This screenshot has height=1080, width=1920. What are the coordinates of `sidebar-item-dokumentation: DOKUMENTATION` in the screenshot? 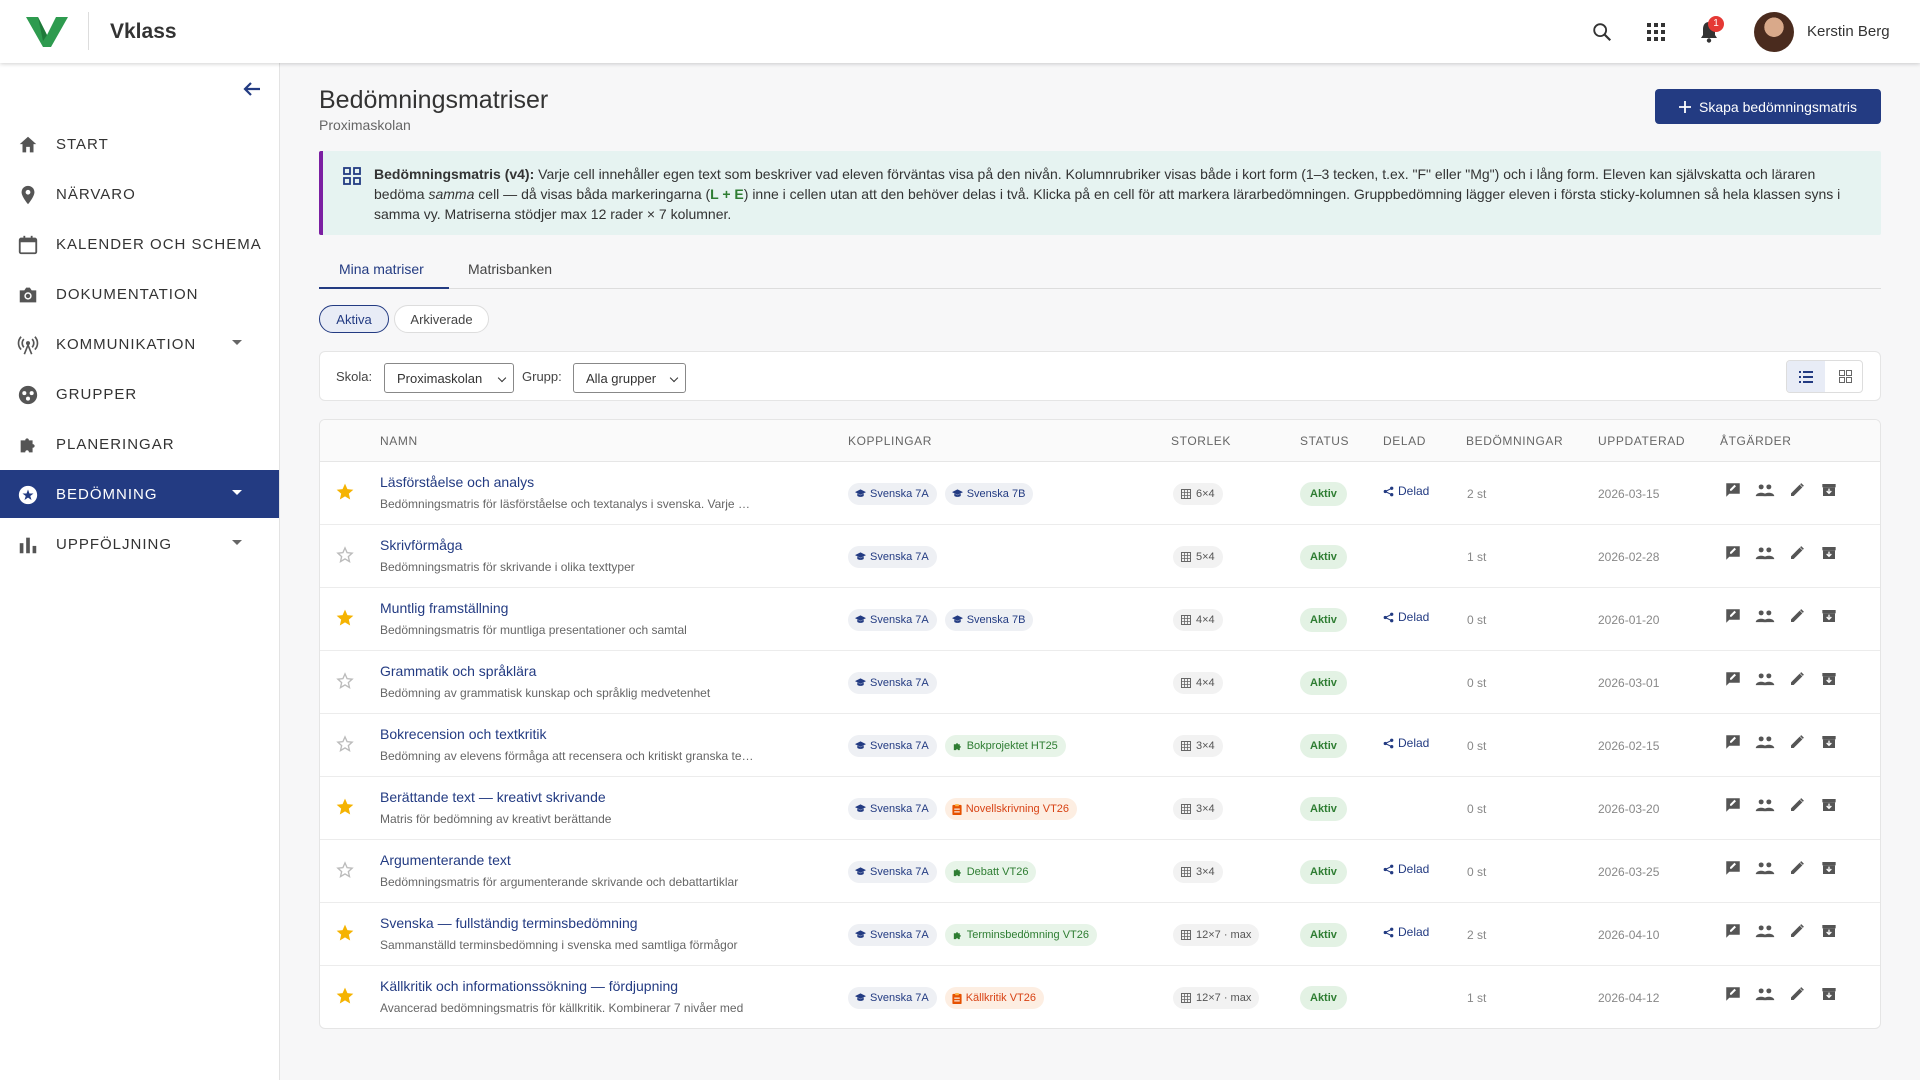 It's located at (139, 294).